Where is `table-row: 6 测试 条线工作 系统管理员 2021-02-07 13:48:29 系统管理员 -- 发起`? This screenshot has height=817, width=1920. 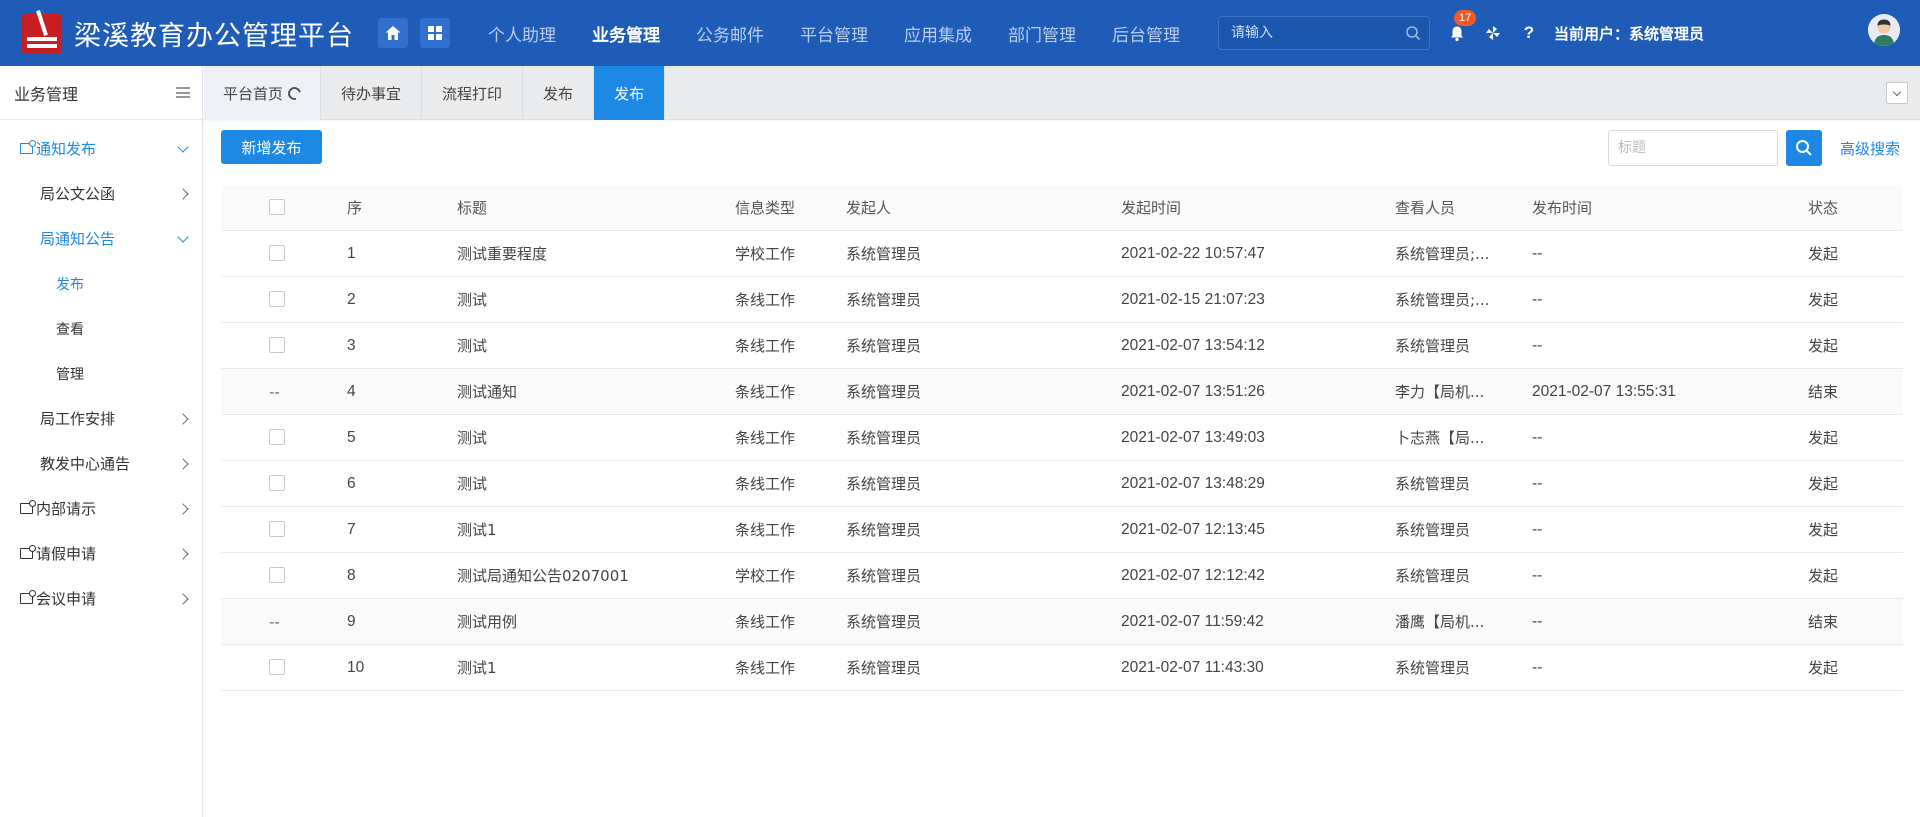
table-row: 6 测试 条线工作 系统管理员 2021-02-07 13:48:29 系统管理员 -- 发起 is located at coordinates (1062, 484).